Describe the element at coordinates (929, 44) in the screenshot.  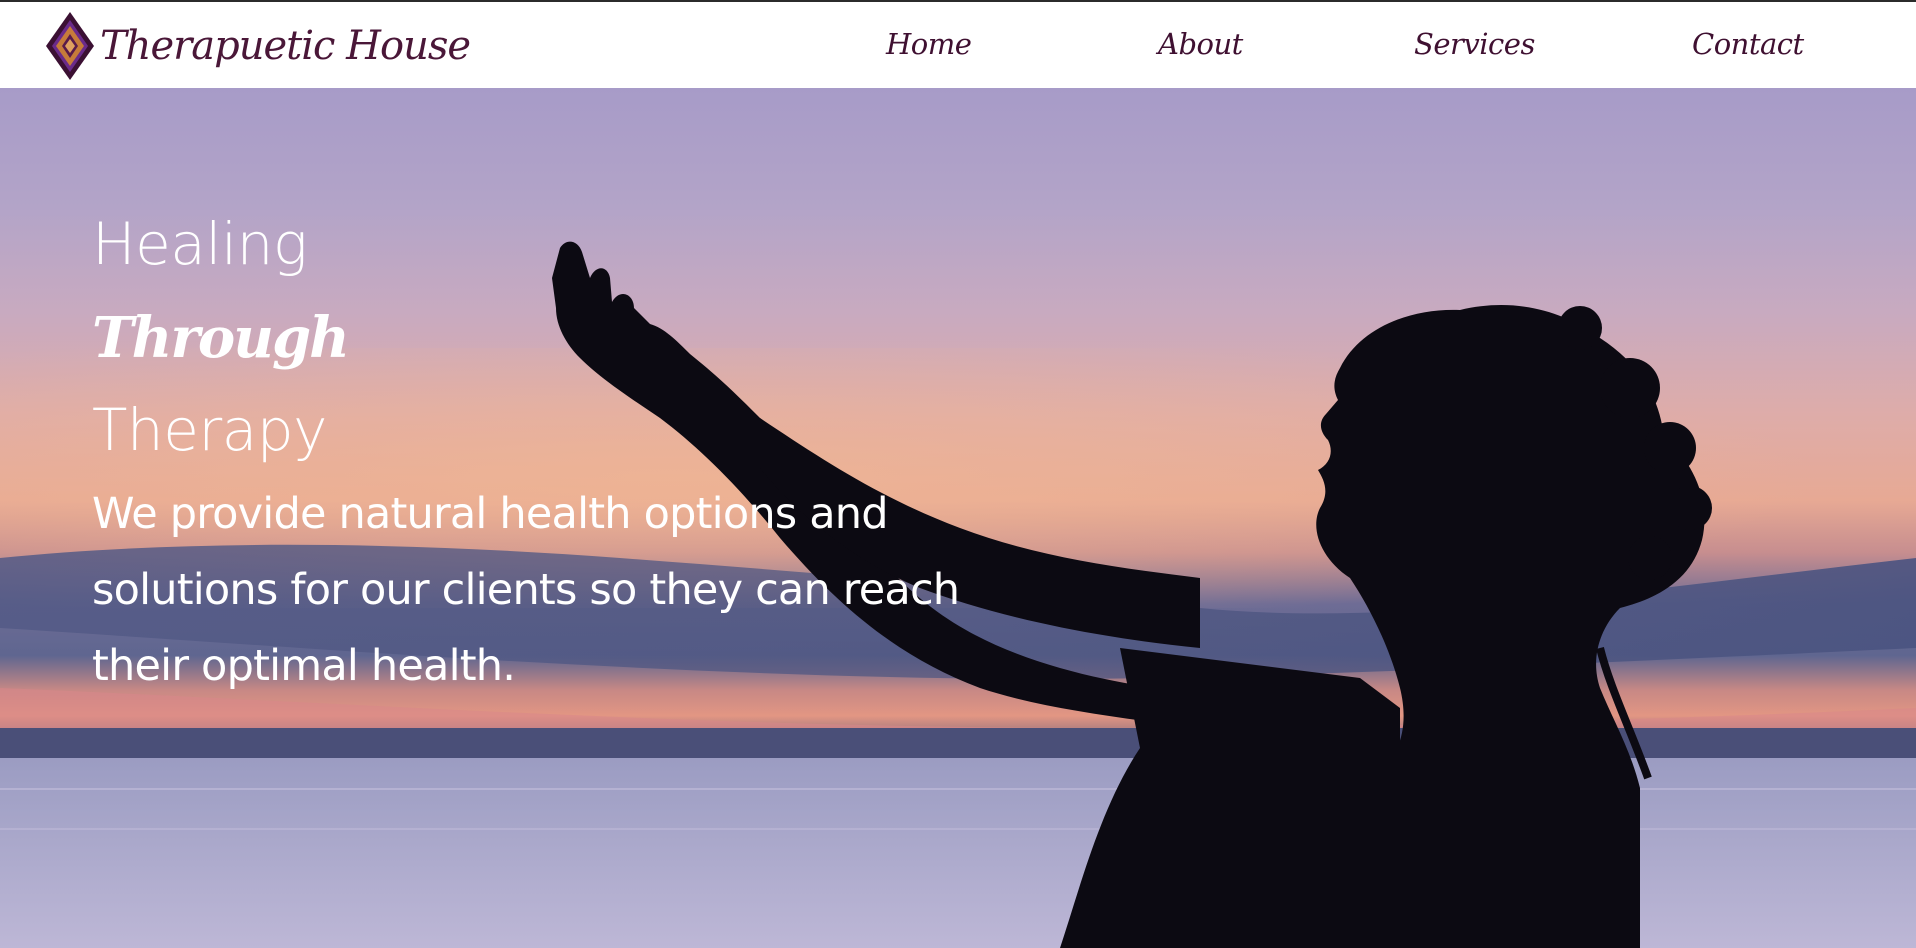
I see `nav-home: Home` at that location.